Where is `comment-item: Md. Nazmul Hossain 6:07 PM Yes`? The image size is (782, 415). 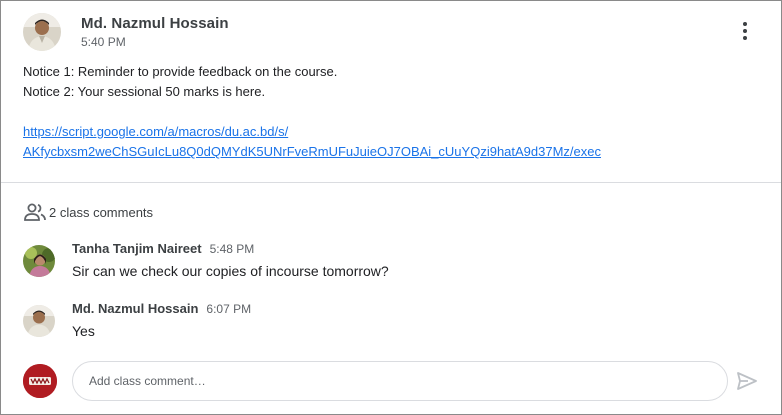 comment-item: Md. Nazmul Hossain 6:07 PM Yes is located at coordinates (393, 326).